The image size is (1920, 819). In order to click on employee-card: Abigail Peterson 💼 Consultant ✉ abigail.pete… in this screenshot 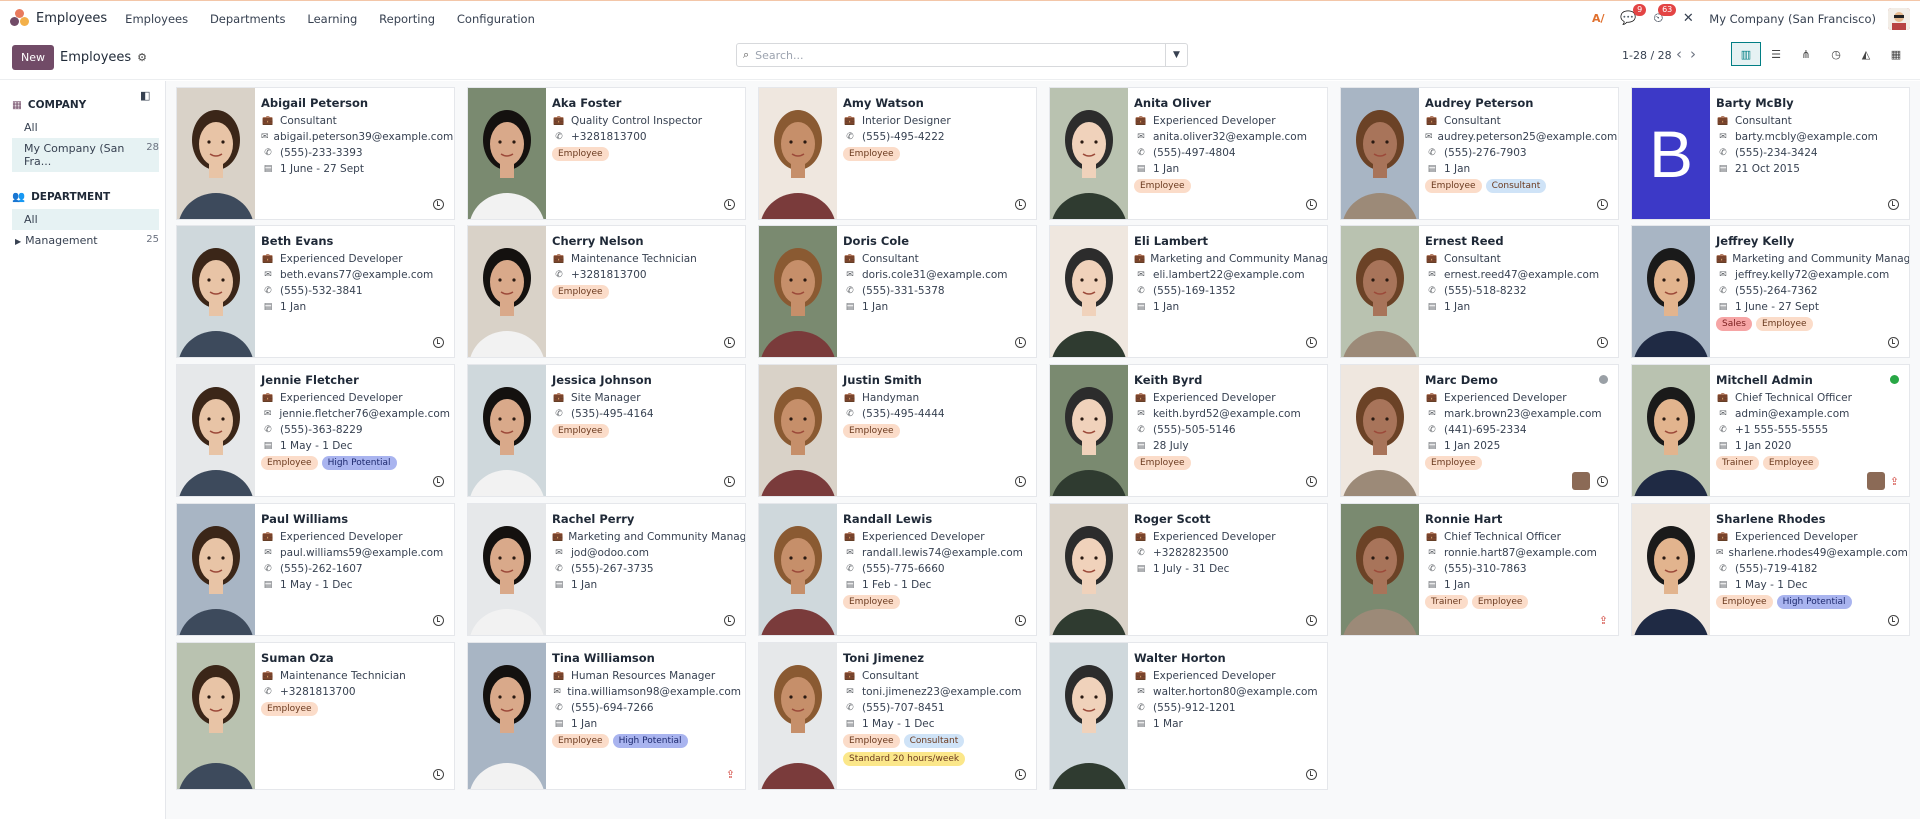, I will do `click(315, 153)`.